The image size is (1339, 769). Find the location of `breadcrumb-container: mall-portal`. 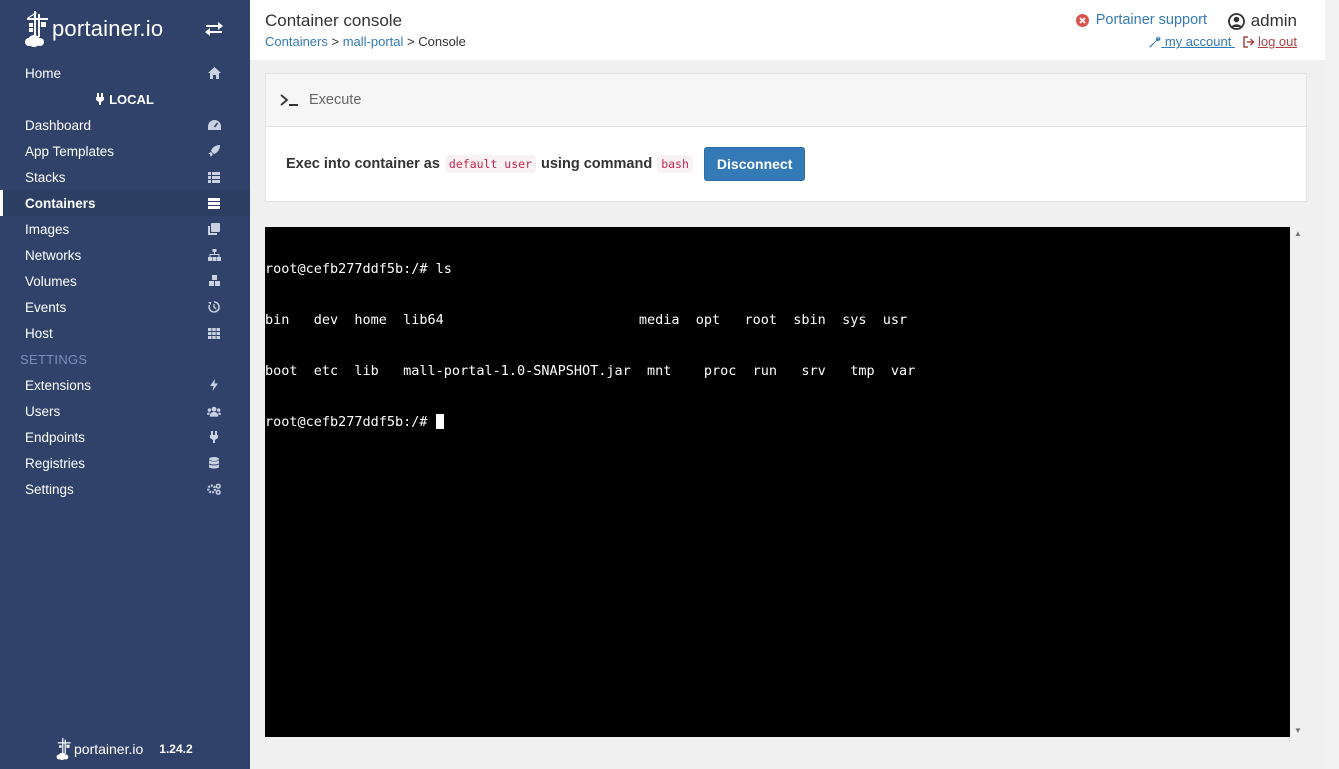

breadcrumb-container: mall-portal is located at coordinates (373, 41).